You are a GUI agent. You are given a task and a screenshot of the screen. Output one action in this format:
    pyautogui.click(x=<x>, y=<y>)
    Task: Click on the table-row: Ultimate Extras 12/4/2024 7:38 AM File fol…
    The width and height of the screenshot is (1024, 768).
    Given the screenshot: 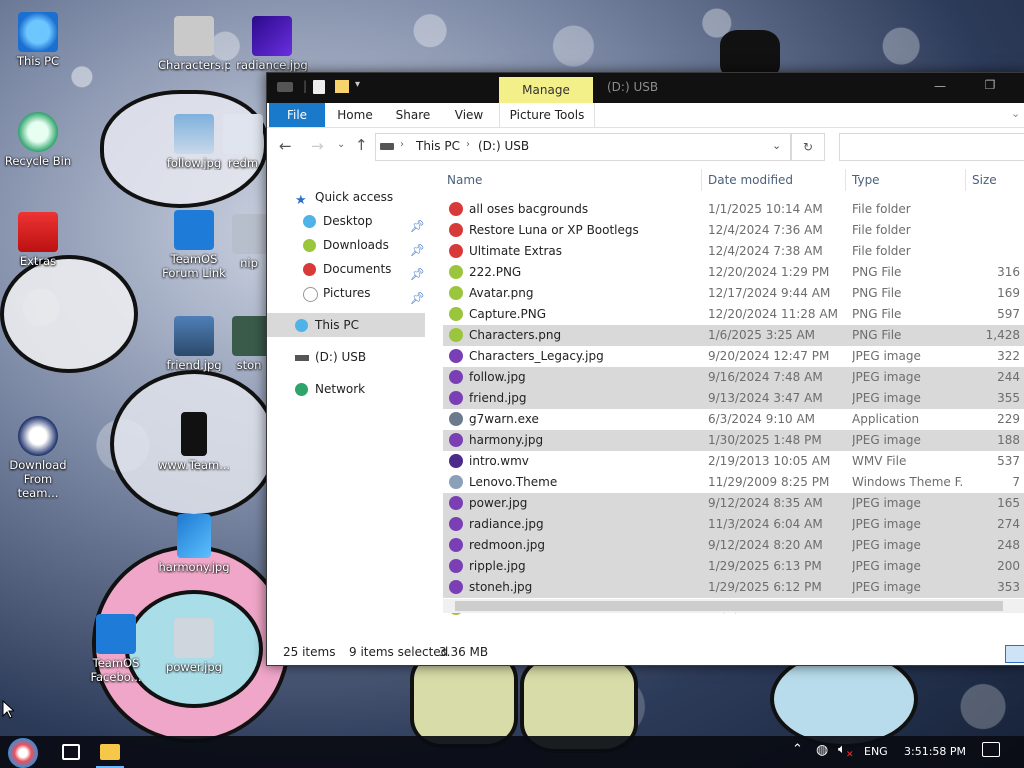 What is the action you would take?
    pyautogui.click(x=733, y=251)
    